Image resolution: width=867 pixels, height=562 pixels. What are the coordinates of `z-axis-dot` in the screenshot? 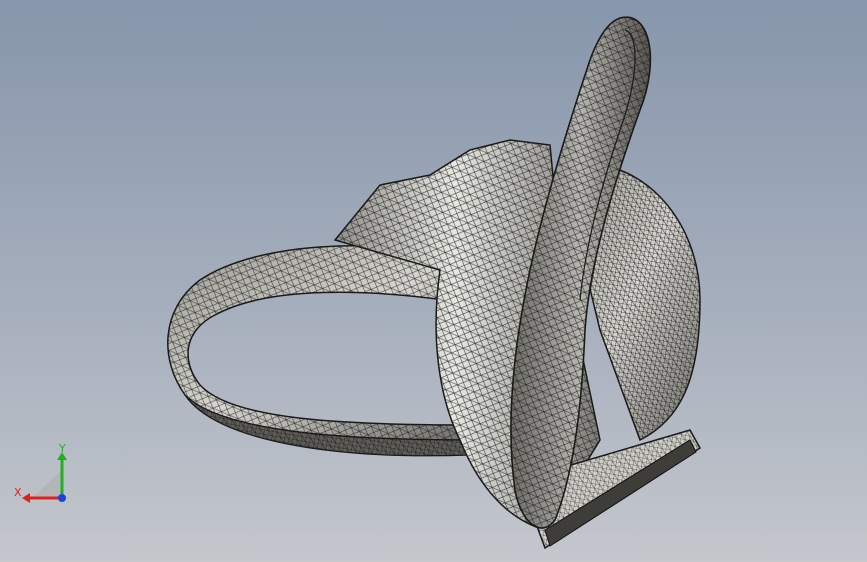 It's located at (62, 498).